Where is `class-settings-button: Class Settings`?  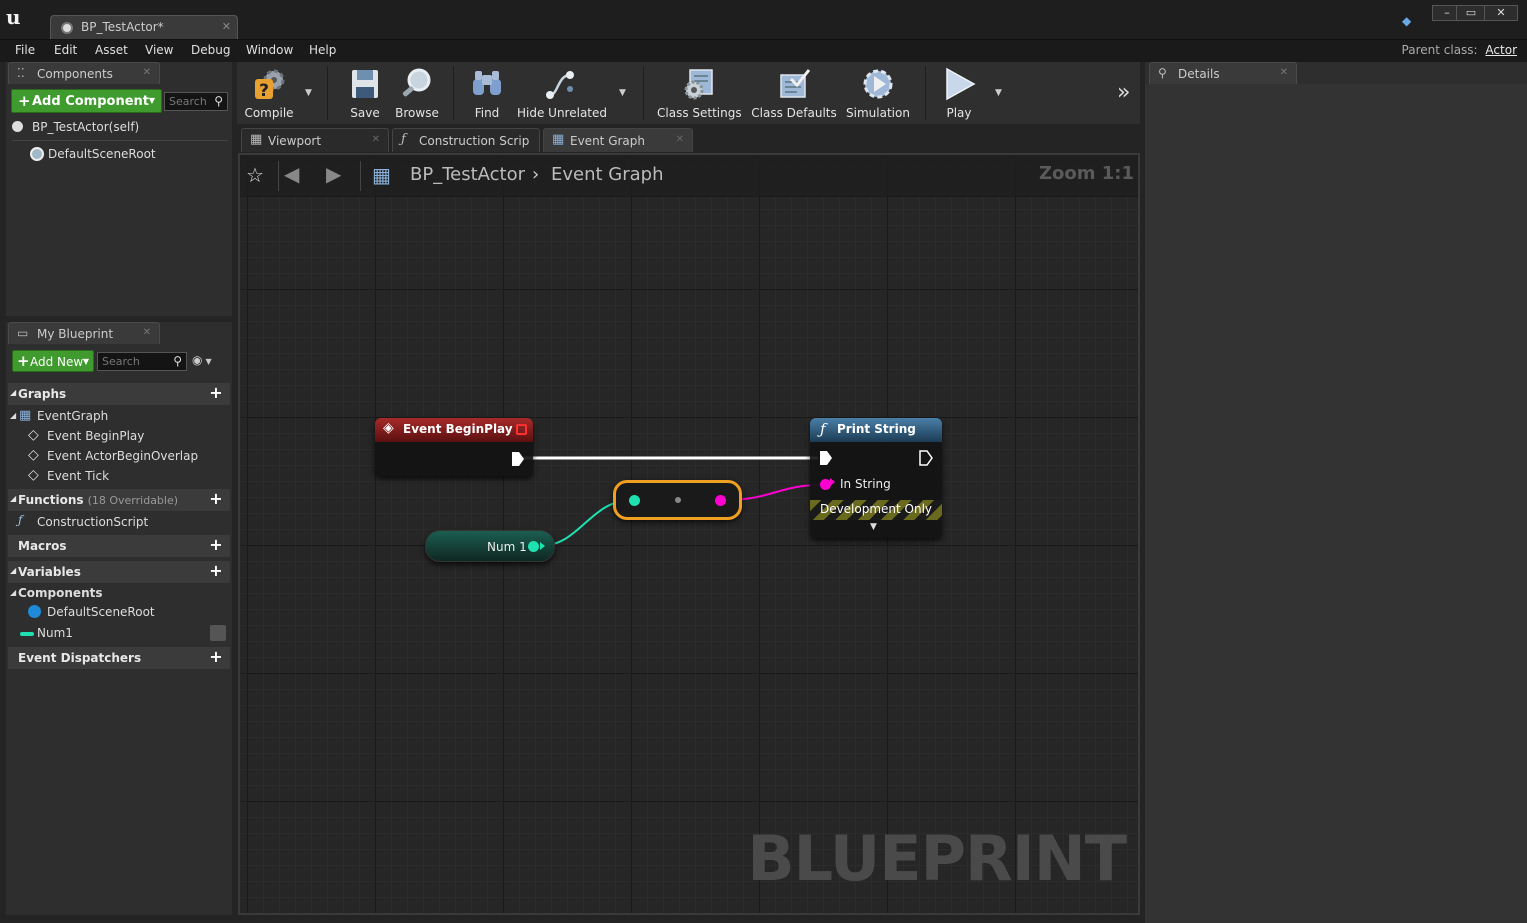 class-settings-button: Class Settings is located at coordinates (699, 93).